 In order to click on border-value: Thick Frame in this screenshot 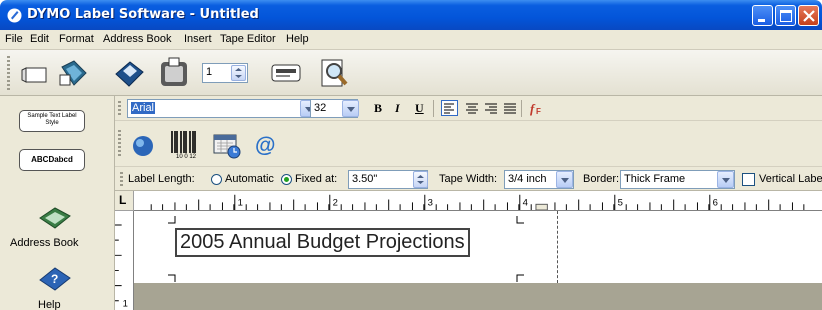, I will do `click(655, 179)`.